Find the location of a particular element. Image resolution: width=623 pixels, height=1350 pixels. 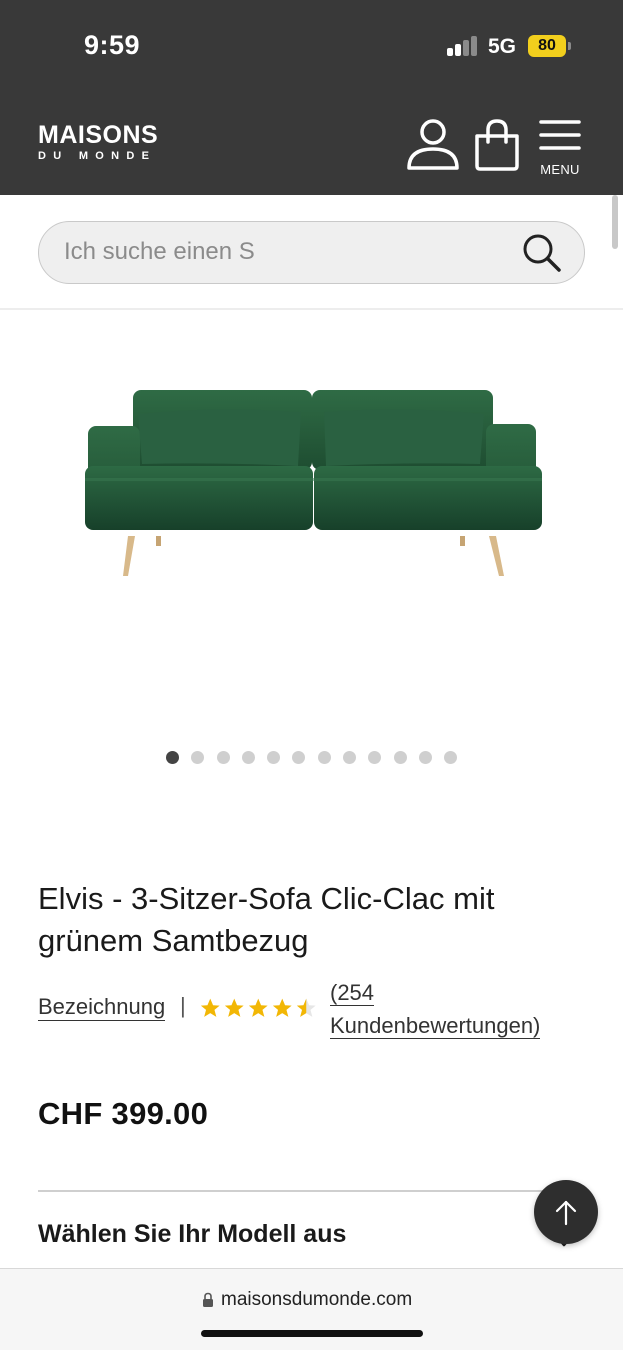

shopping-bag-icon is located at coordinates (497, 145).